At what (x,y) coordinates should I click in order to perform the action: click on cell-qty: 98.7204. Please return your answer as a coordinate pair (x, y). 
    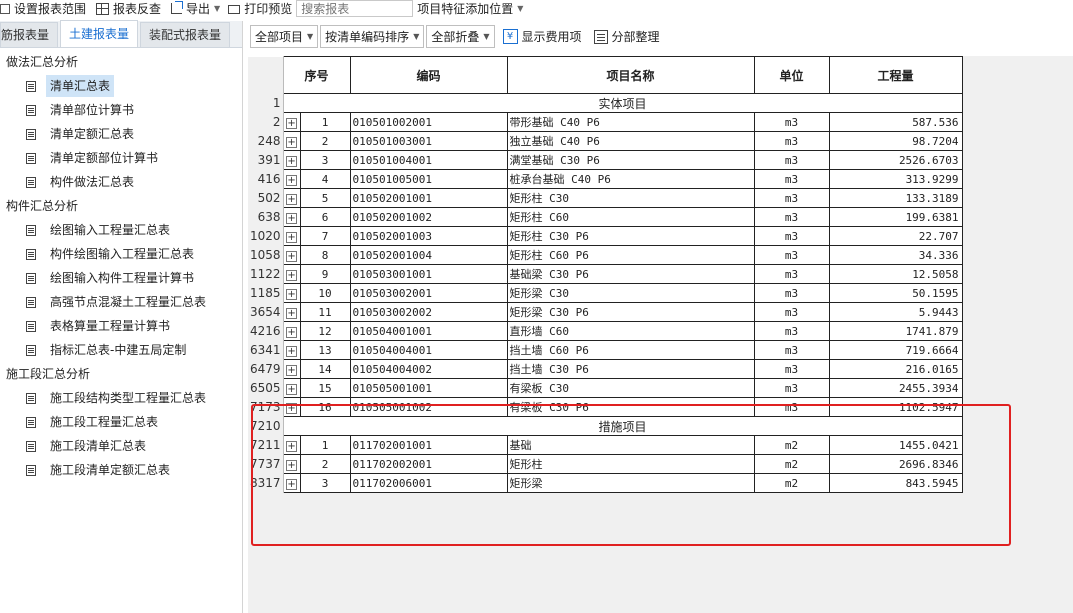
    Looking at the image, I should click on (895, 141).